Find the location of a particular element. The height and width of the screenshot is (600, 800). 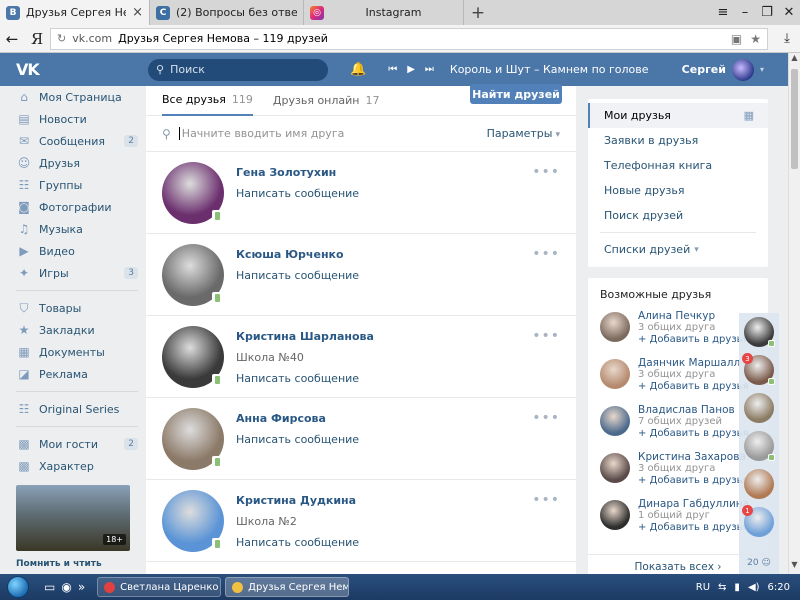

new-tab-button: + is located at coordinates (478, 12).